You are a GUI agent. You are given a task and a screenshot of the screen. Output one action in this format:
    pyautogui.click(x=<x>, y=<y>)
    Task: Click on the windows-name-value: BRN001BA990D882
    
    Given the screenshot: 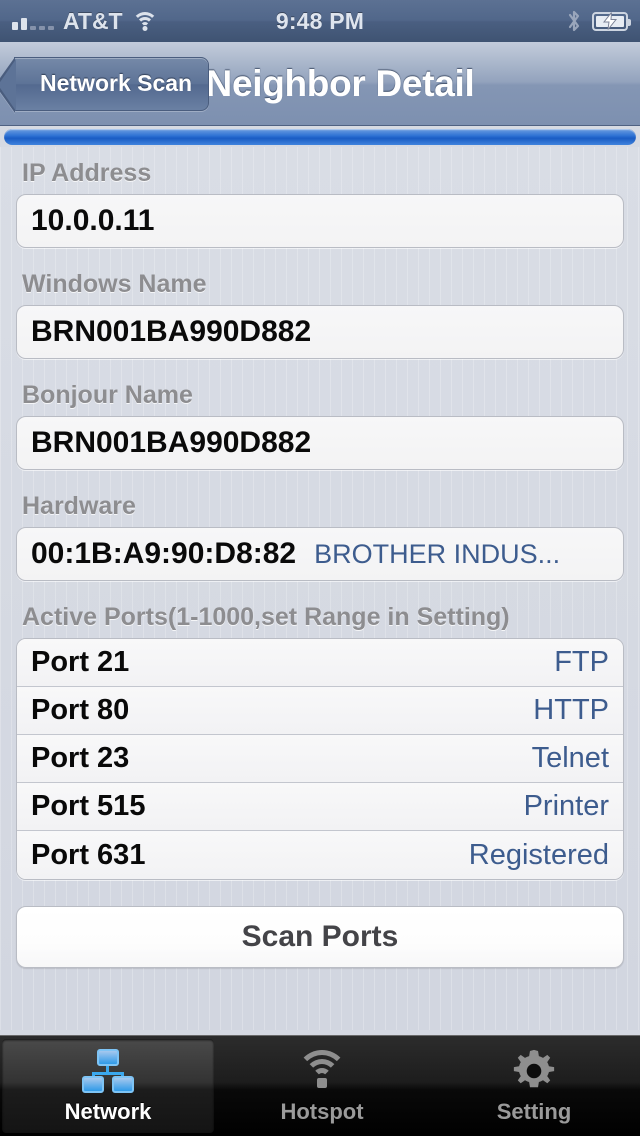 What is the action you would take?
    pyautogui.click(x=171, y=331)
    